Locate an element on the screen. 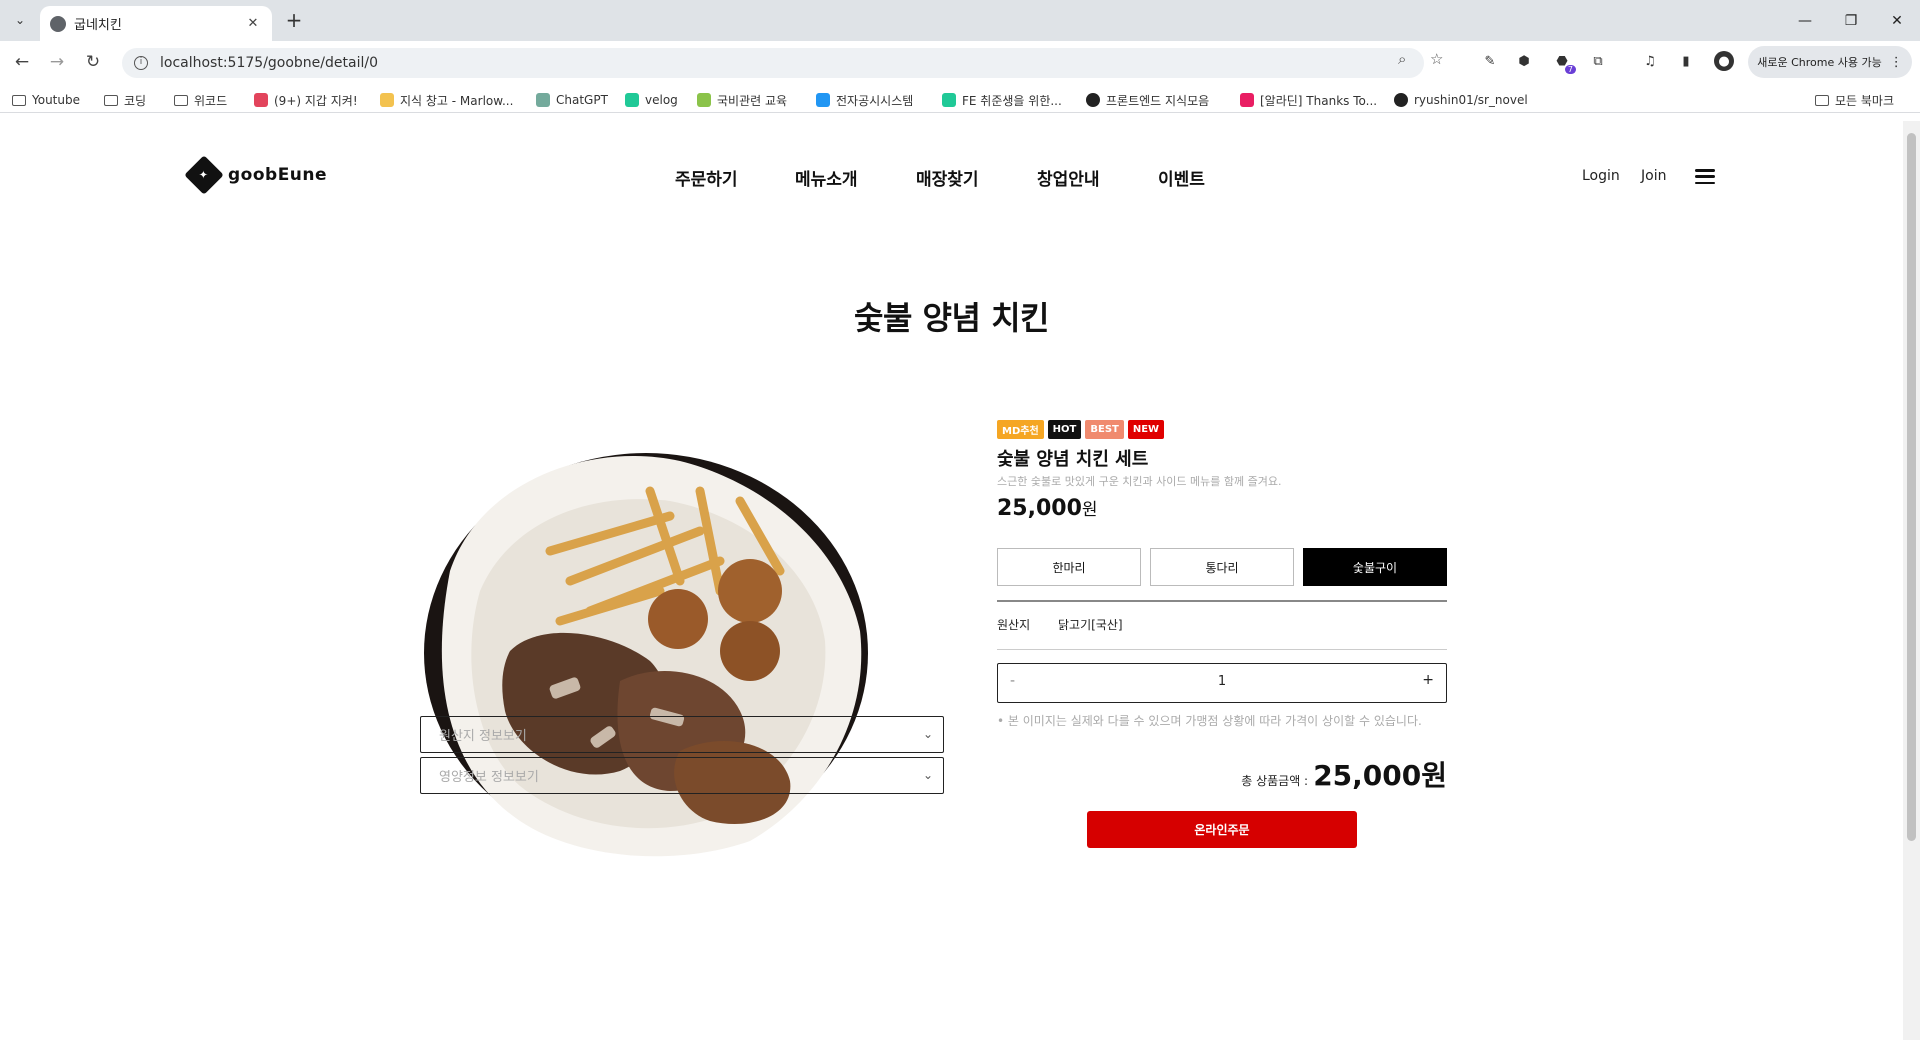  kebab-menu-icon: ⋮ is located at coordinates (1896, 62).